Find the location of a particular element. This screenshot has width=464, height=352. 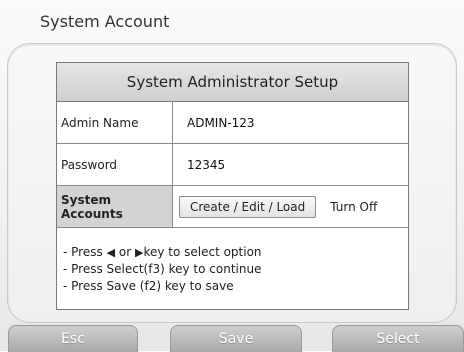

softkey-bar: Esc Save Select is located at coordinates (232, 338).